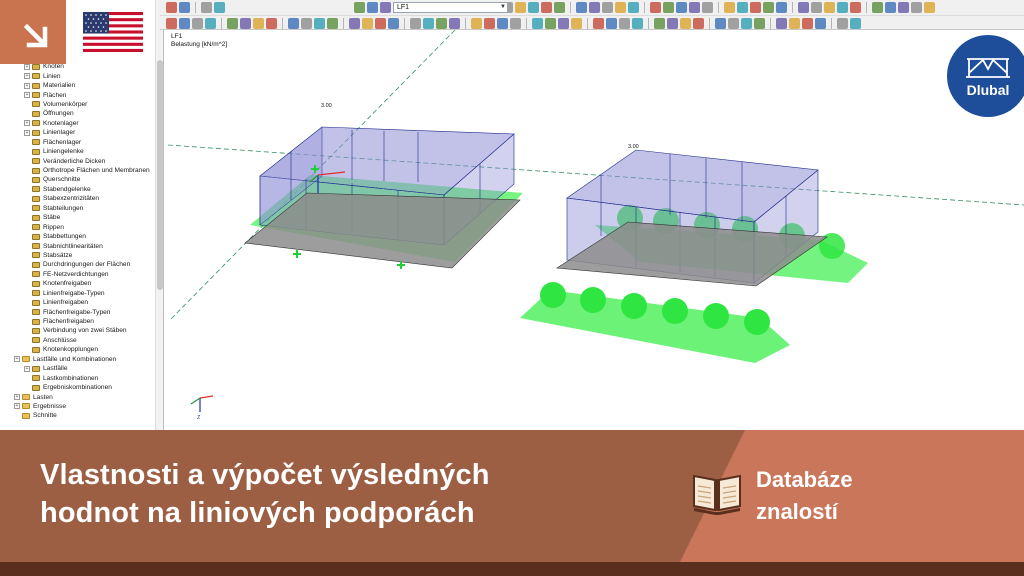 The height and width of the screenshot is (576, 1024). What do you see at coordinates (77, 359) in the screenshot?
I see `tree-item: + Lastfälle und Kombinationen` at bounding box center [77, 359].